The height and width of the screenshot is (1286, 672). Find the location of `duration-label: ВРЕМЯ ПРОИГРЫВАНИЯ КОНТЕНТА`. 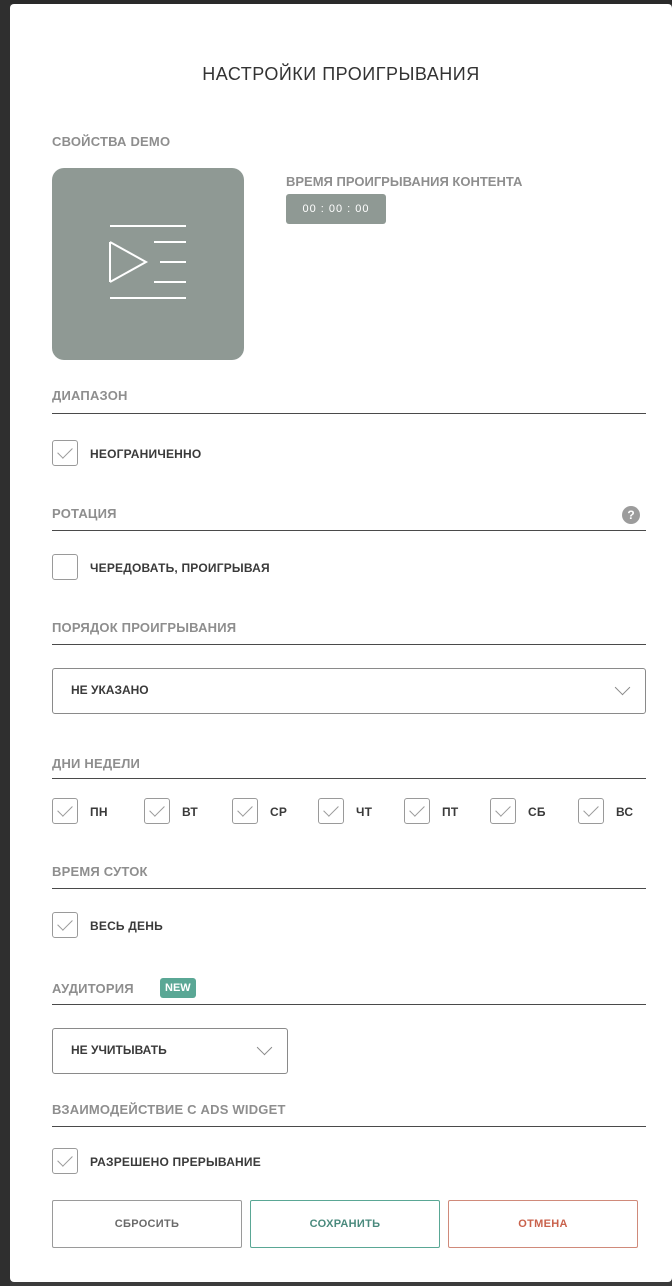

duration-label: ВРЕМЯ ПРОИГРЫВАНИЯ КОНТЕНТА is located at coordinates (404, 181).